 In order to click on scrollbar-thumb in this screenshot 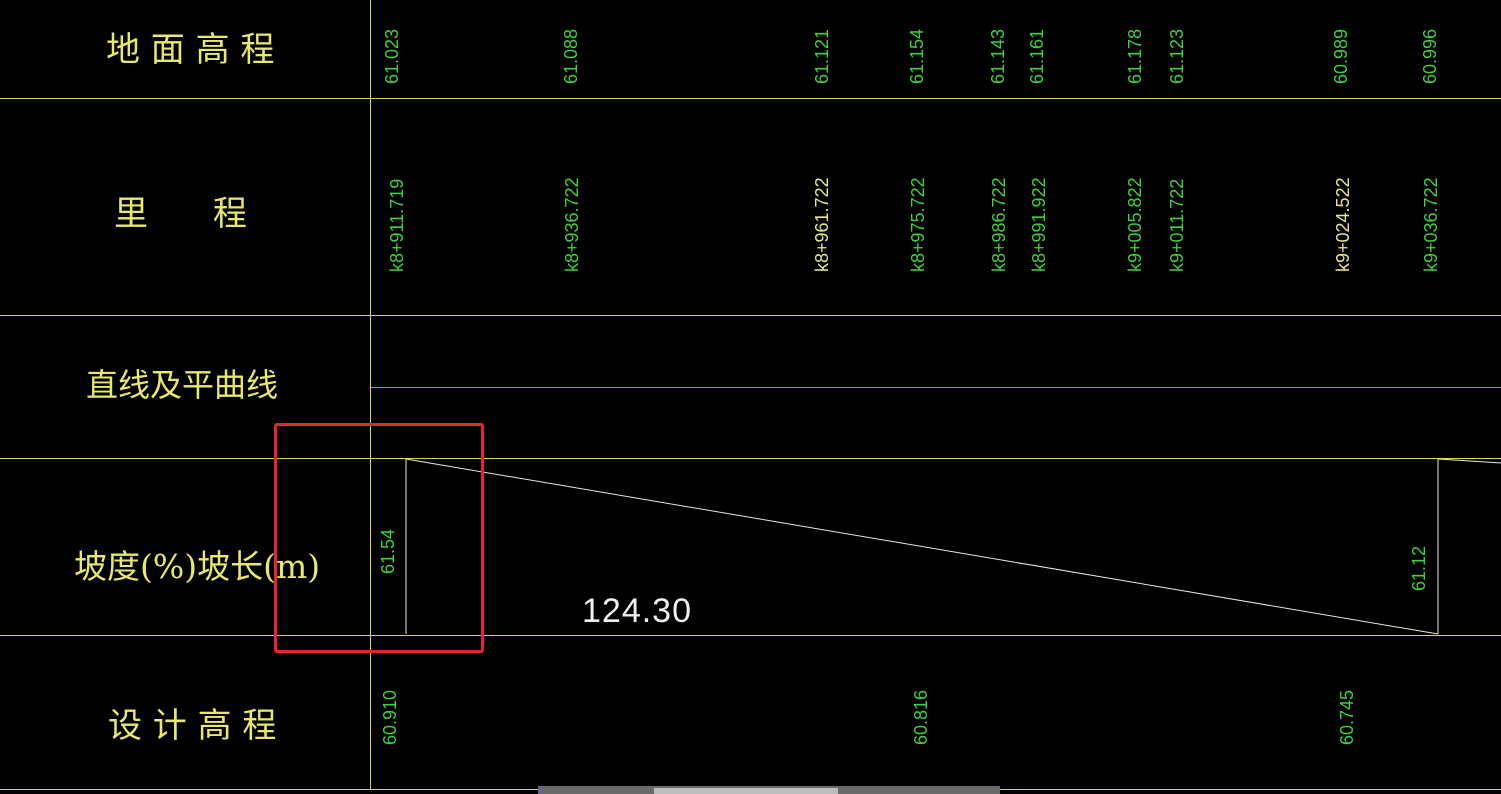, I will do `click(746, 791)`.